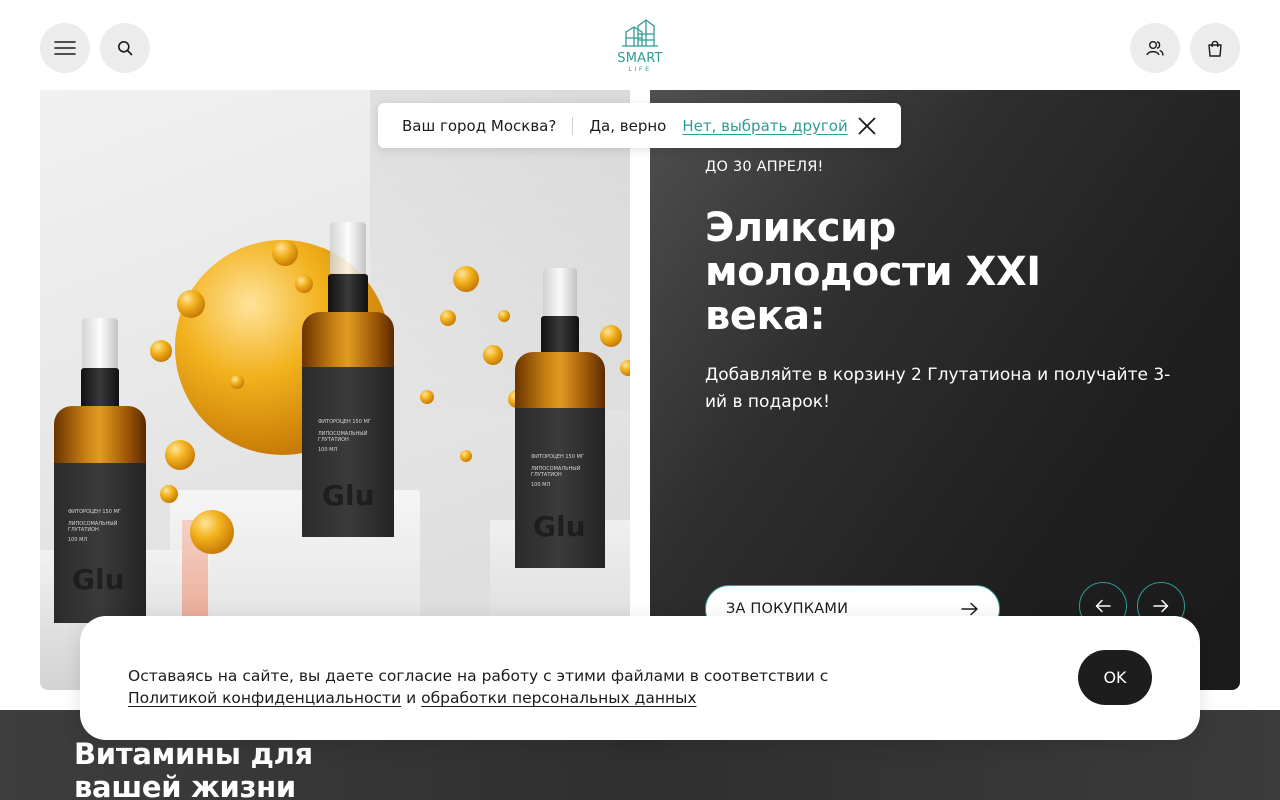  Describe the element at coordinates (764, 167) in the screenshot. I see `promo-date: ДО 30 АПРЕЛЯ!` at that location.